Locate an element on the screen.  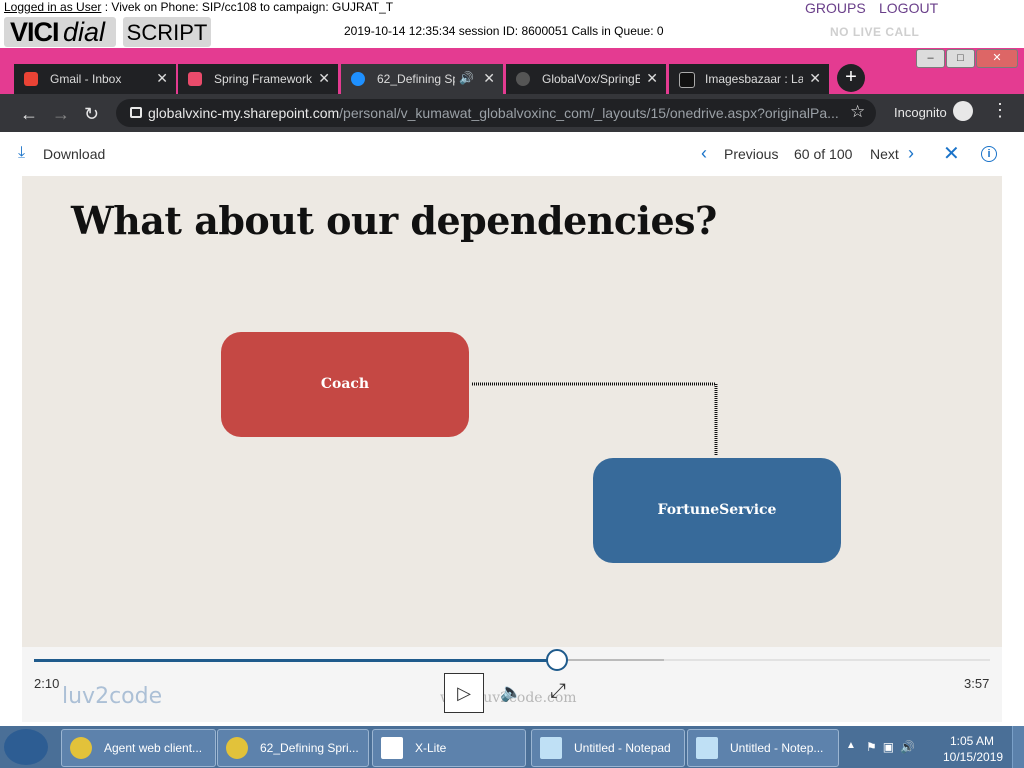
chevron-right-icon: › is located at coordinates (911, 153).